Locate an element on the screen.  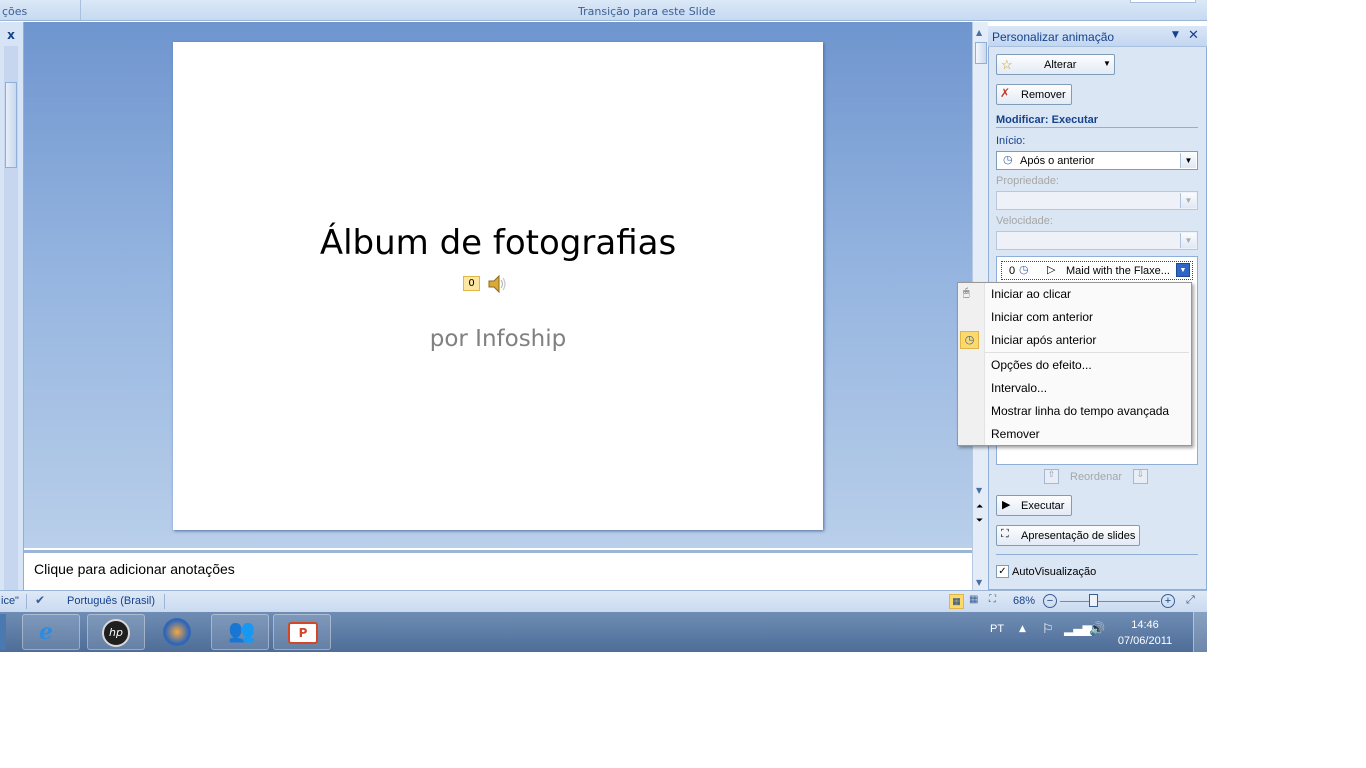
animation-item-index: 0 is located at coordinates (1012, 271).